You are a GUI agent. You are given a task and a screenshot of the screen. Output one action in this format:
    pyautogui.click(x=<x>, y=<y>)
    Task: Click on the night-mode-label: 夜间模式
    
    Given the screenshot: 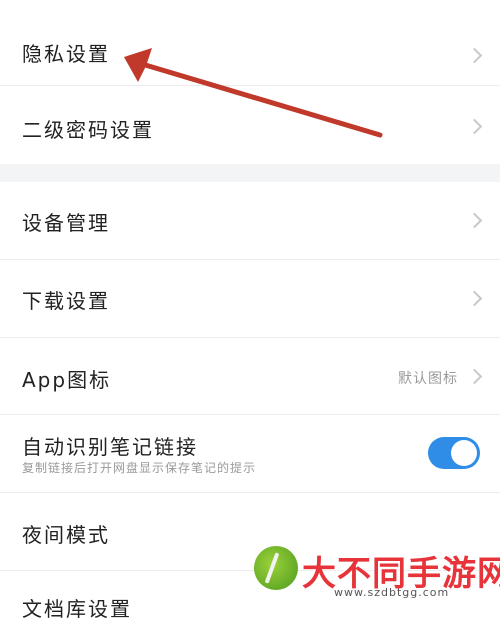 What is the action you would take?
    pyautogui.click(x=66, y=535)
    